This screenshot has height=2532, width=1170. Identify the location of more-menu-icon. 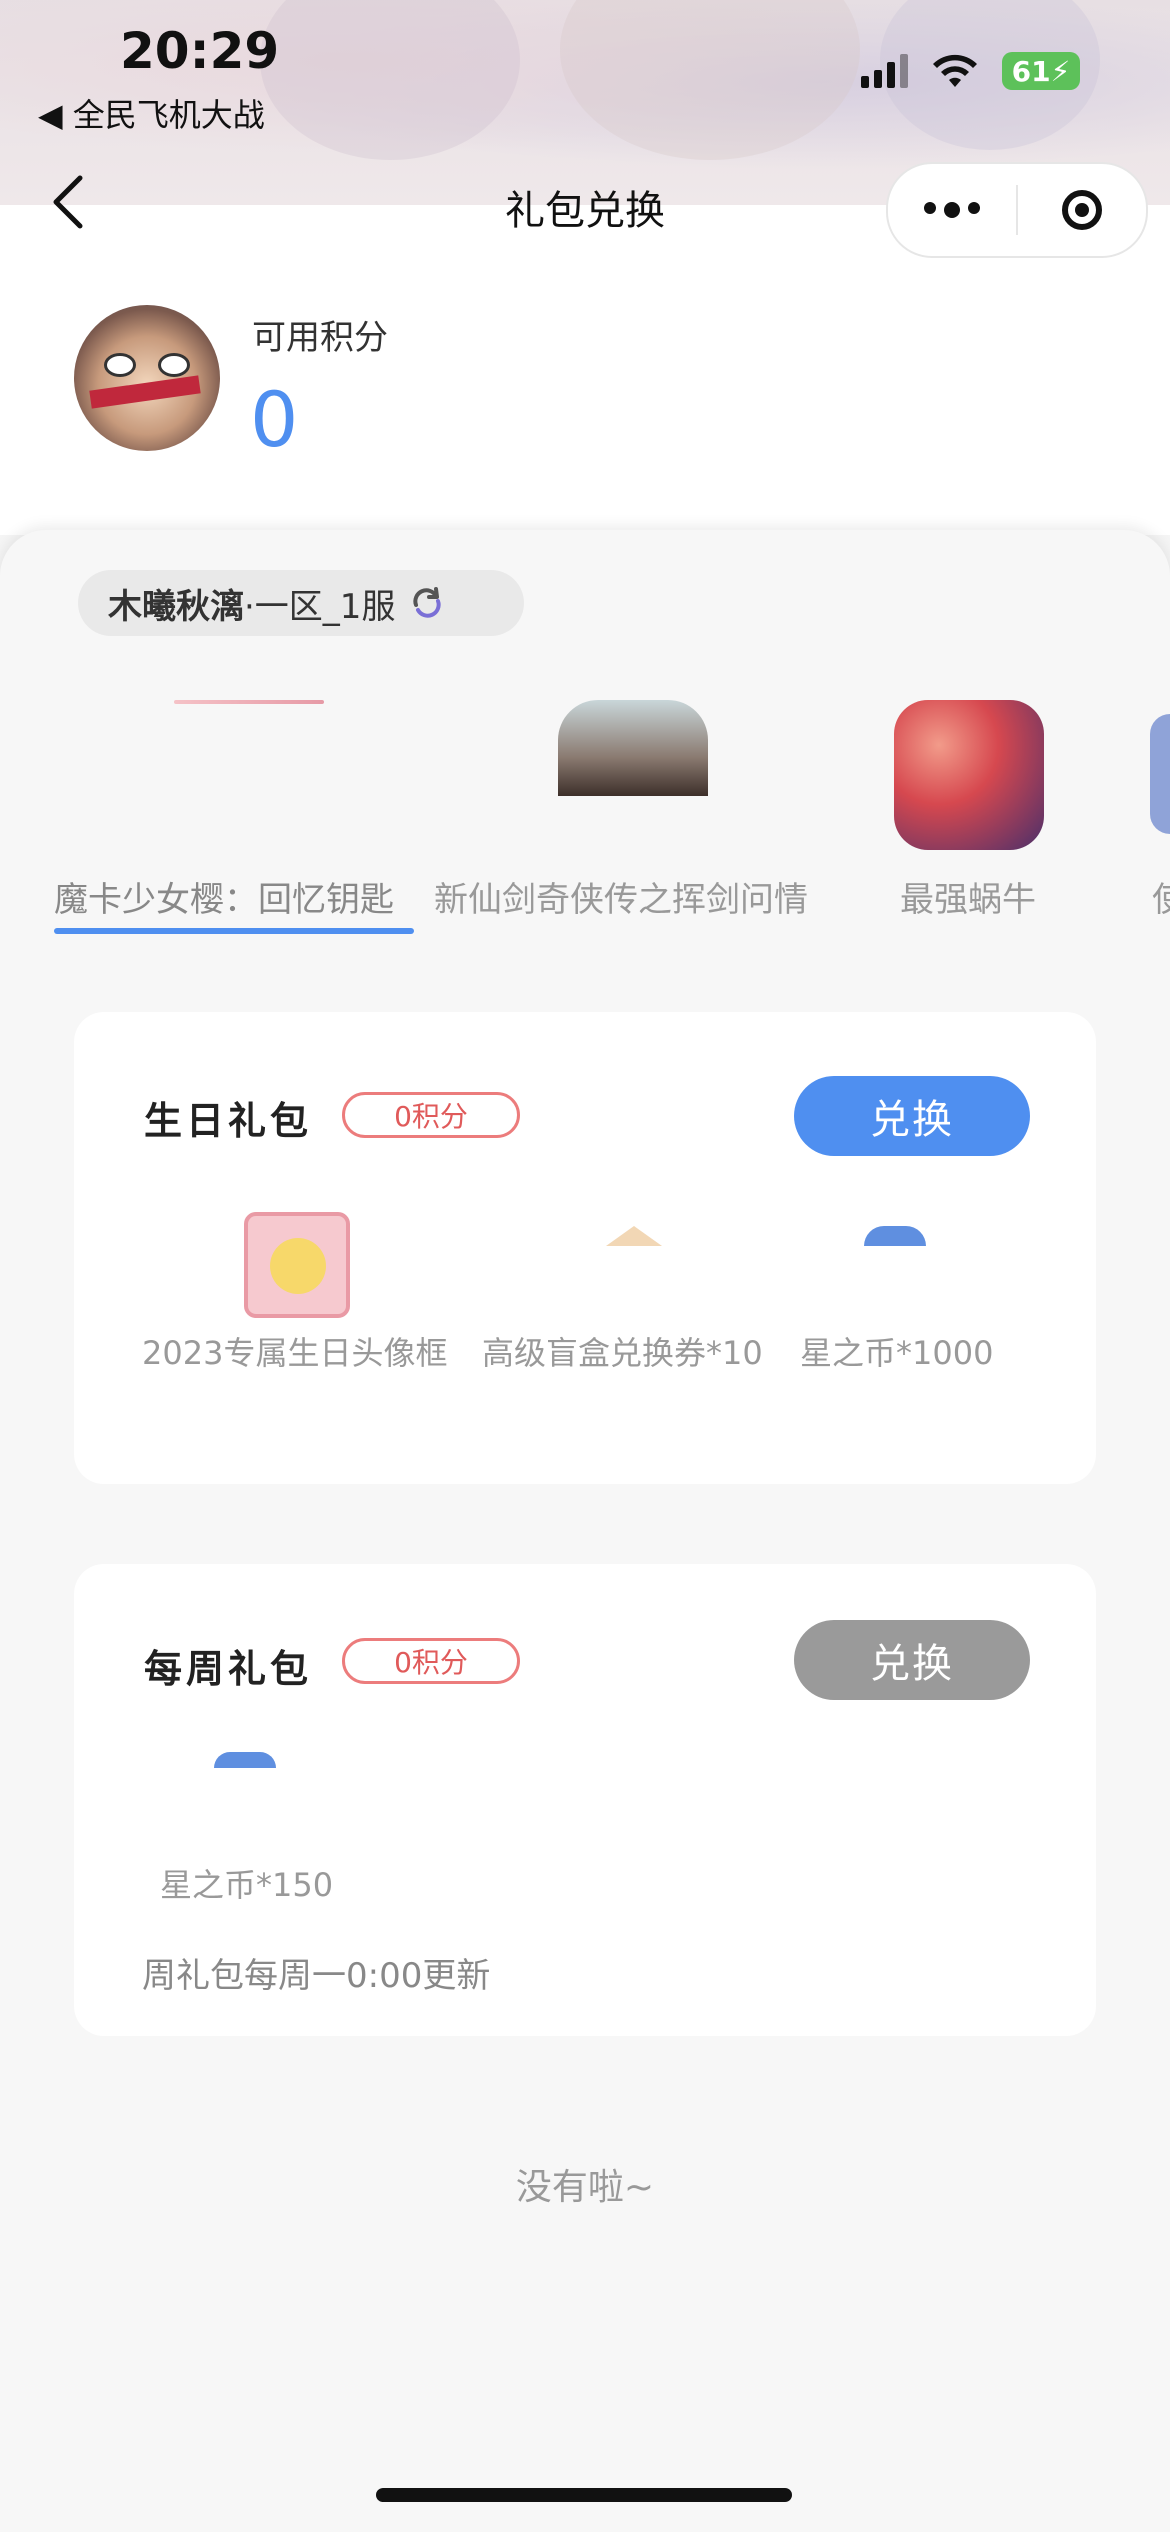
(952, 210).